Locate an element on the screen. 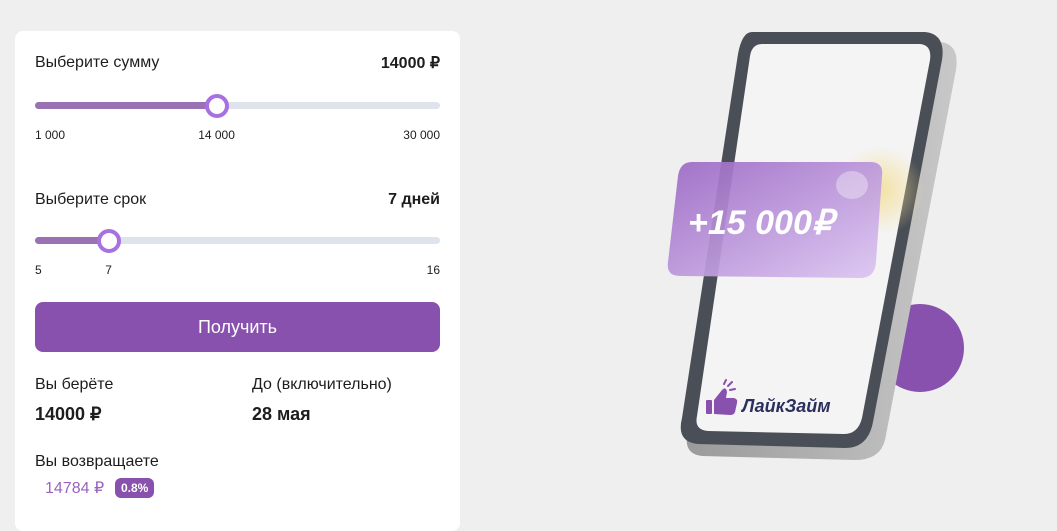 The width and height of the screenshot is (1057, 531). rate-badge: 0.8% is located at coordinates (135, 488).